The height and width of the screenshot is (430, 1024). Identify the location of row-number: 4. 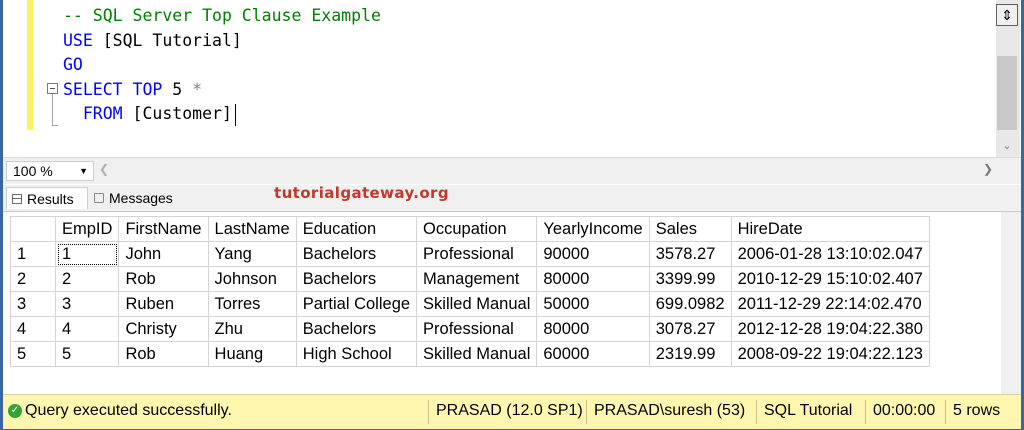
(33, 329).